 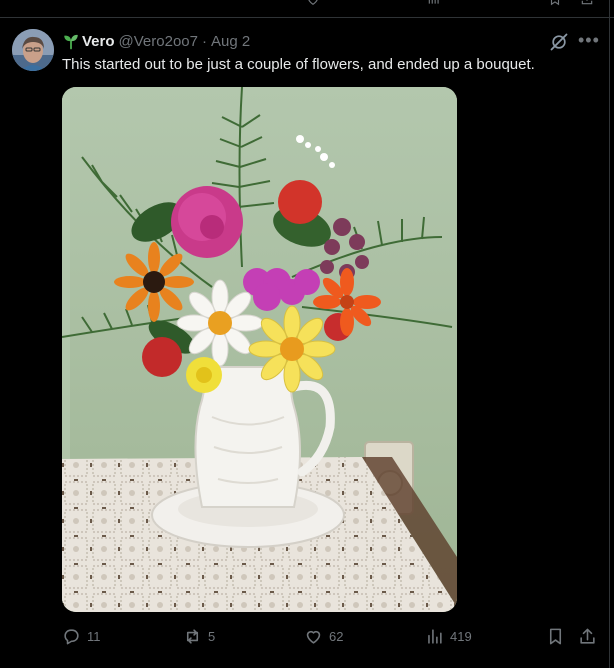 I want to click on views-count: 419, so click(x=461, y=636).